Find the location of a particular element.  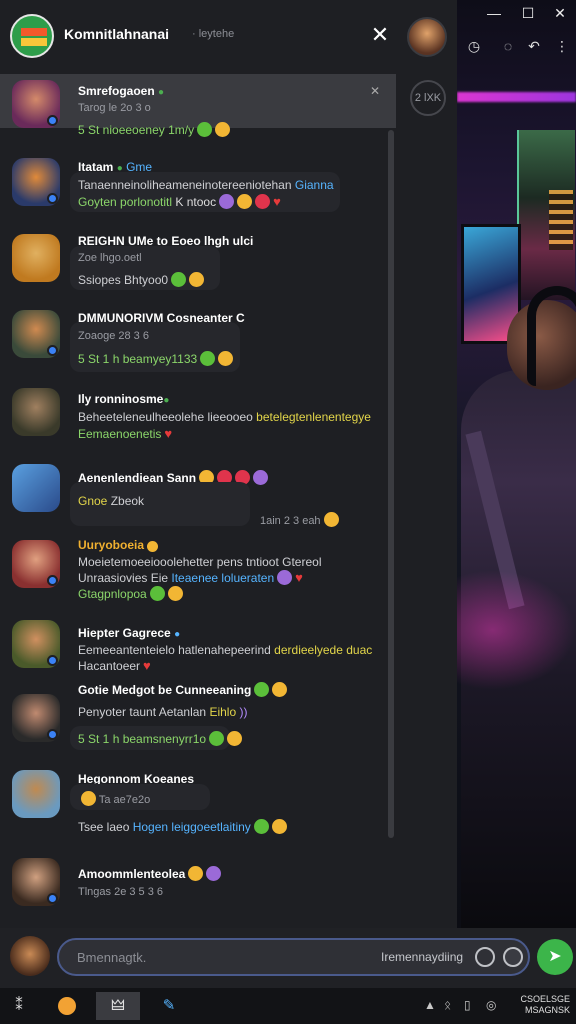

start-icon: ⁑ is located at coordinates (19, 1006).